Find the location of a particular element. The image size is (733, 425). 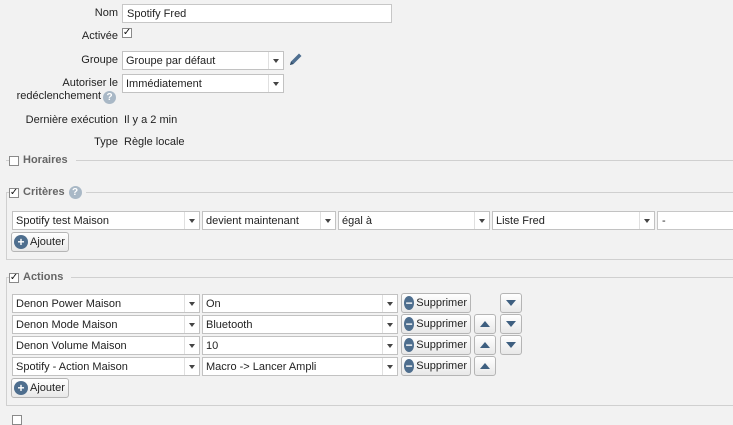

autoriser-select-value: Immédiatement is located at coordinates (164, 84).